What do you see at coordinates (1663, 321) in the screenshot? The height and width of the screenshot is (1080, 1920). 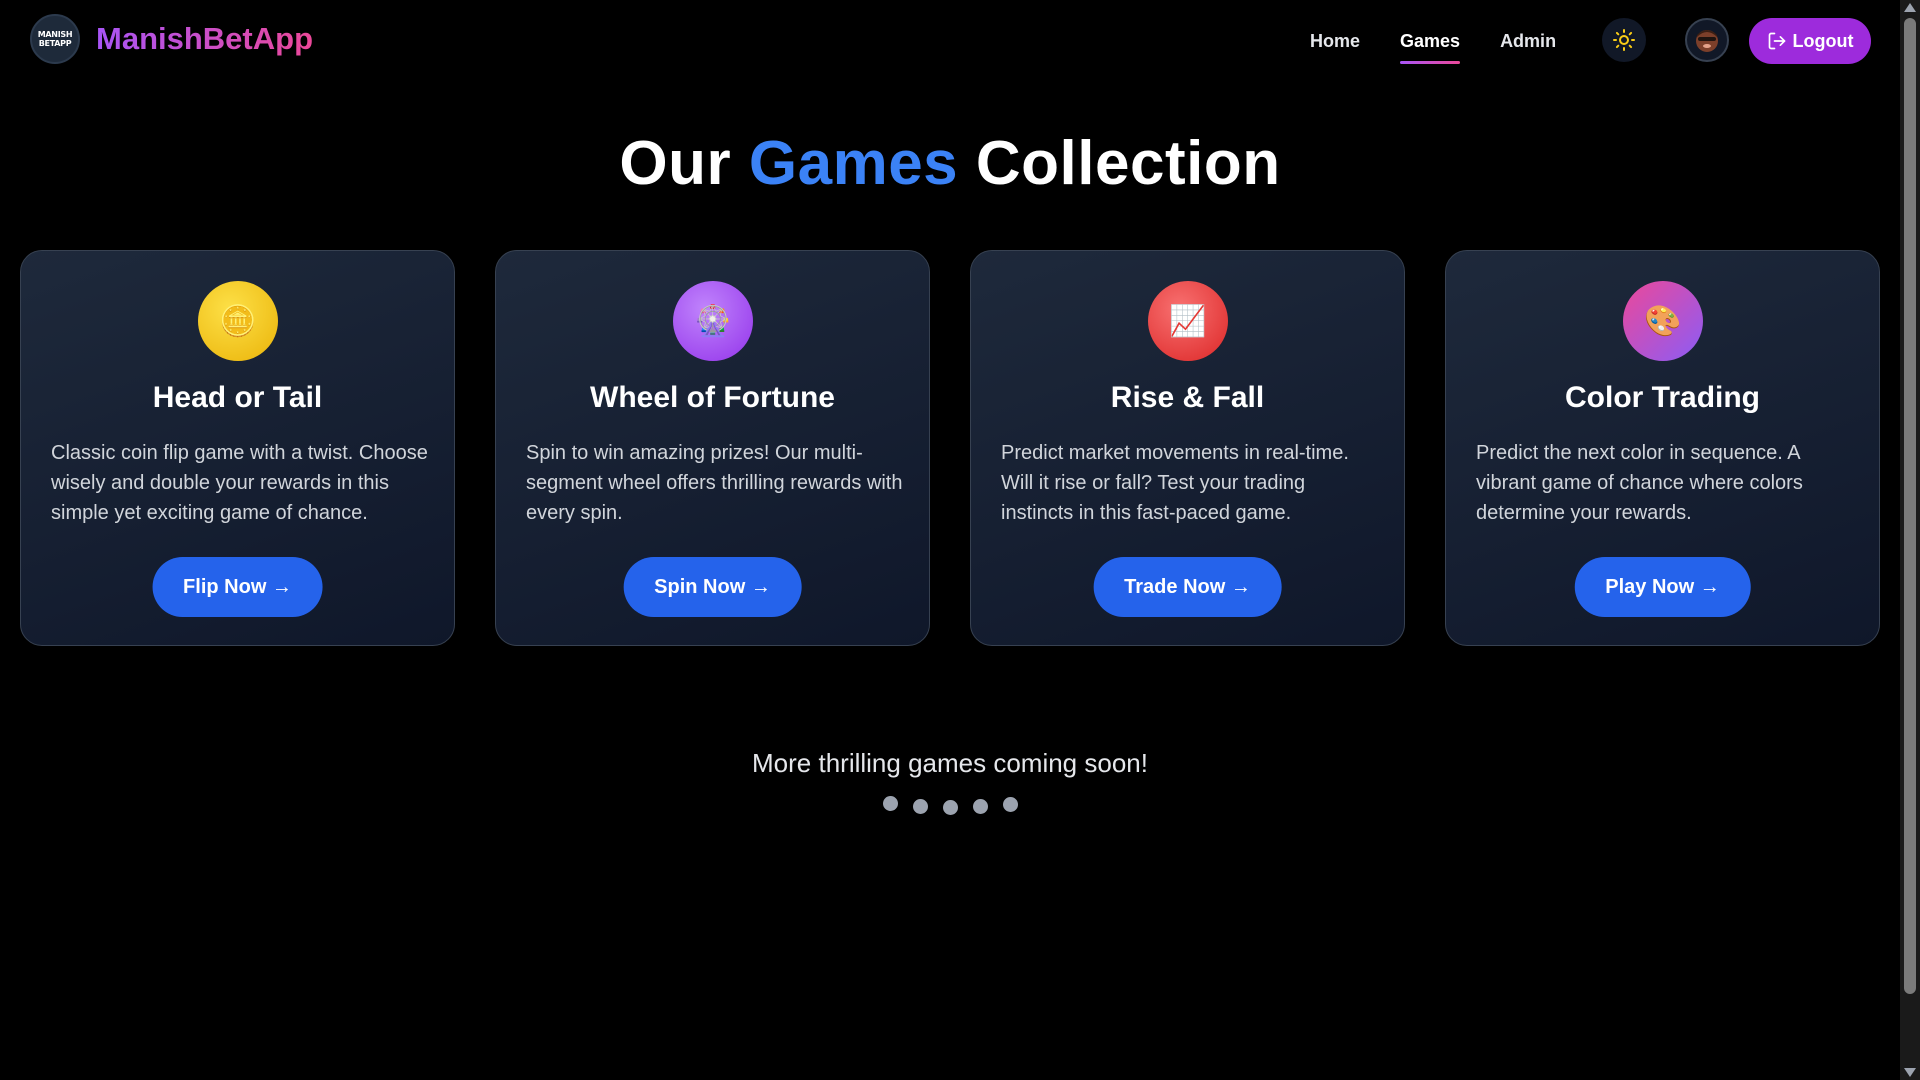 I see `palette-icon: 🎨` at bounding box center [1663, 321].